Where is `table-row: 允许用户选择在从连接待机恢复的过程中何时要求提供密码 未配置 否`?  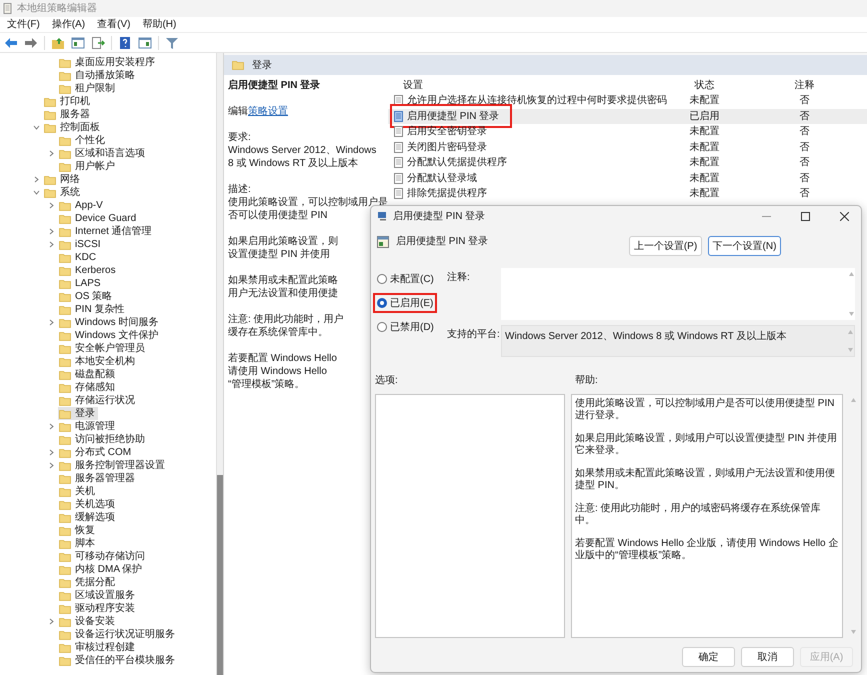 table-row: 允许用户选择在从连接待机恢复的过程中何时要求提供密码 未配置 否 is located at coordinates (627, 100).